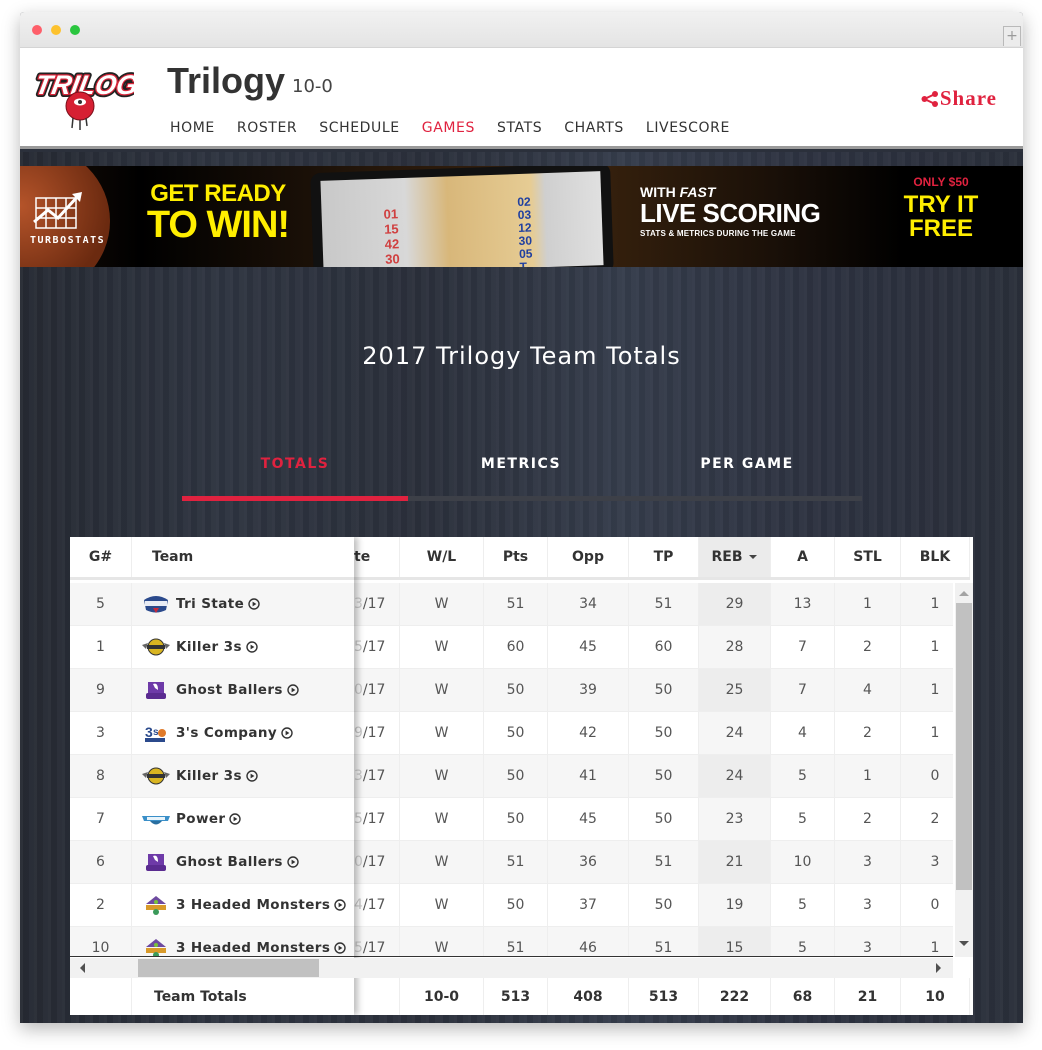 The height and width of the screenshot is (1050, 1042). Describe the element at coordinates (101, 776) in the screenshot. I see `cell-game-number: 8` at that location.